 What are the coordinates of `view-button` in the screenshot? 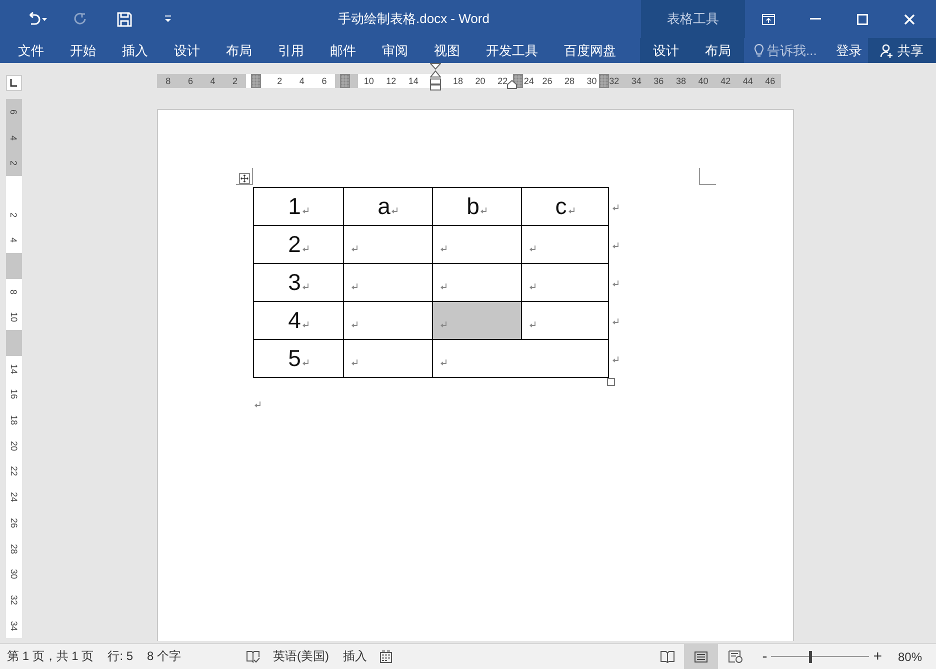 It's located at (701, 656).